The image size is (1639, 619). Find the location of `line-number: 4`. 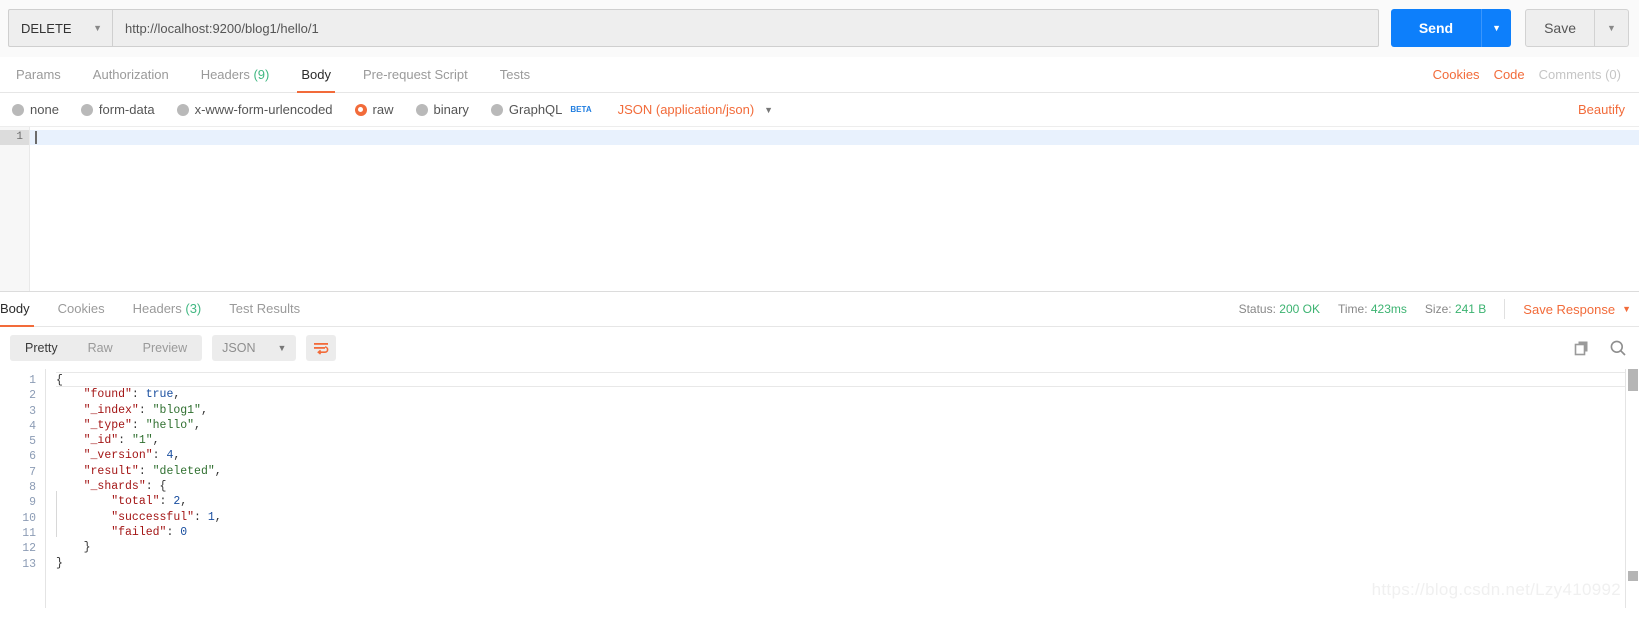

line-number: 4 is located at coordinates (32, 426).